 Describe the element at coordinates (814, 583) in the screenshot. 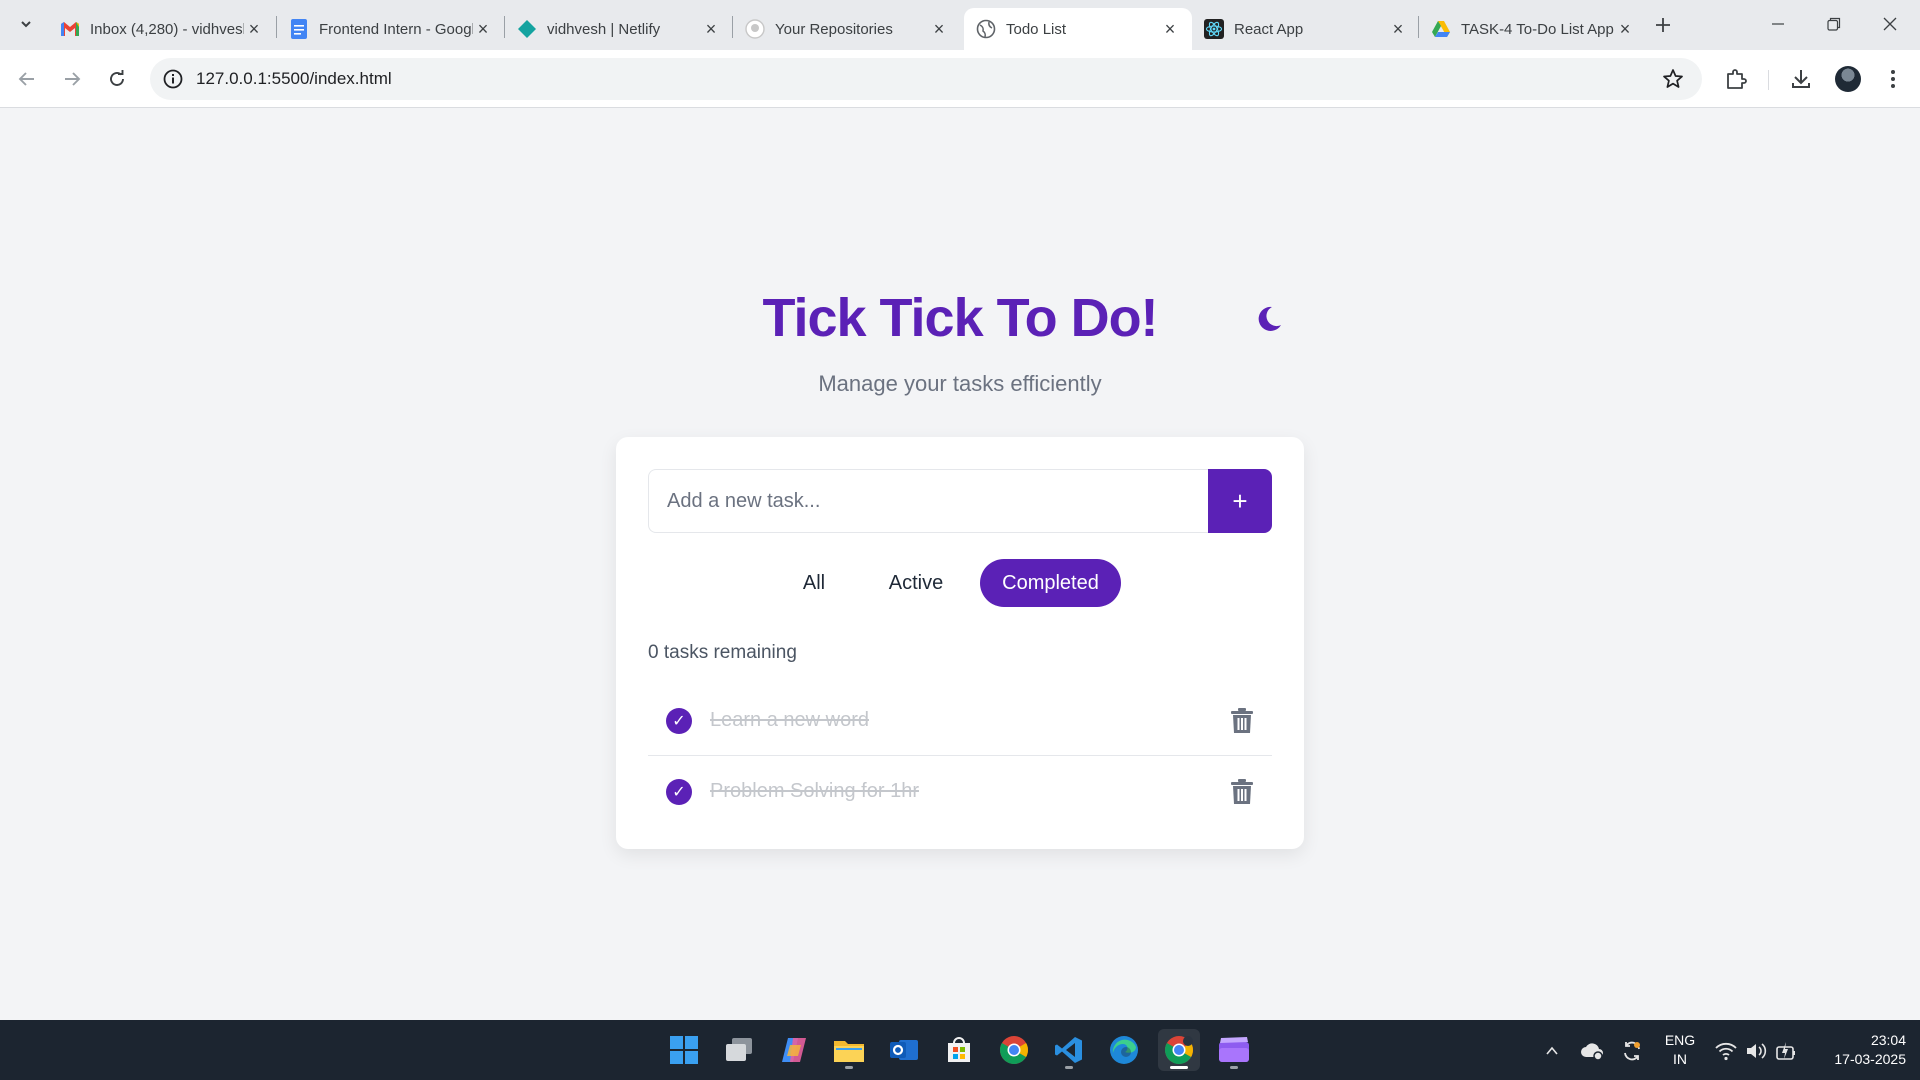

I see `filter-all: All` at that location.